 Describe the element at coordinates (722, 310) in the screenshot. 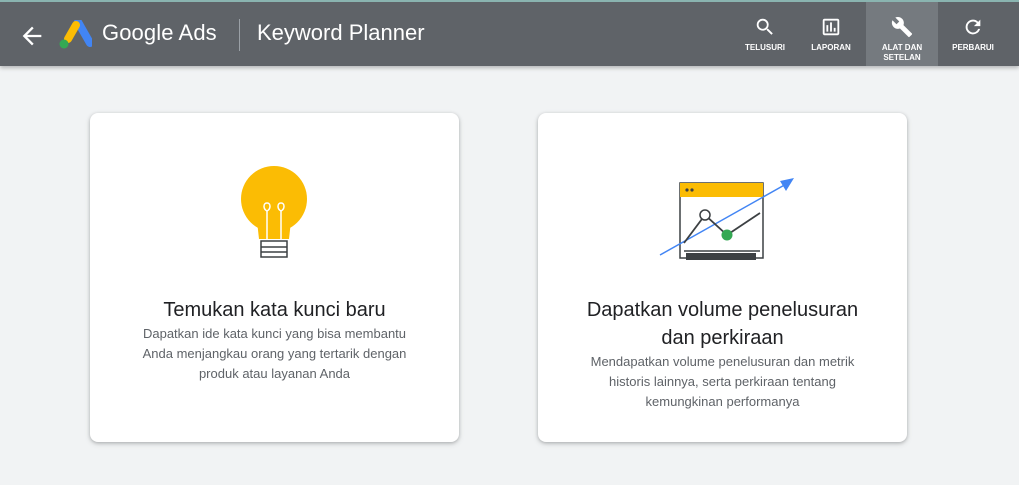

I see `title-line: Dapatkan volume penelusuran` at that location.